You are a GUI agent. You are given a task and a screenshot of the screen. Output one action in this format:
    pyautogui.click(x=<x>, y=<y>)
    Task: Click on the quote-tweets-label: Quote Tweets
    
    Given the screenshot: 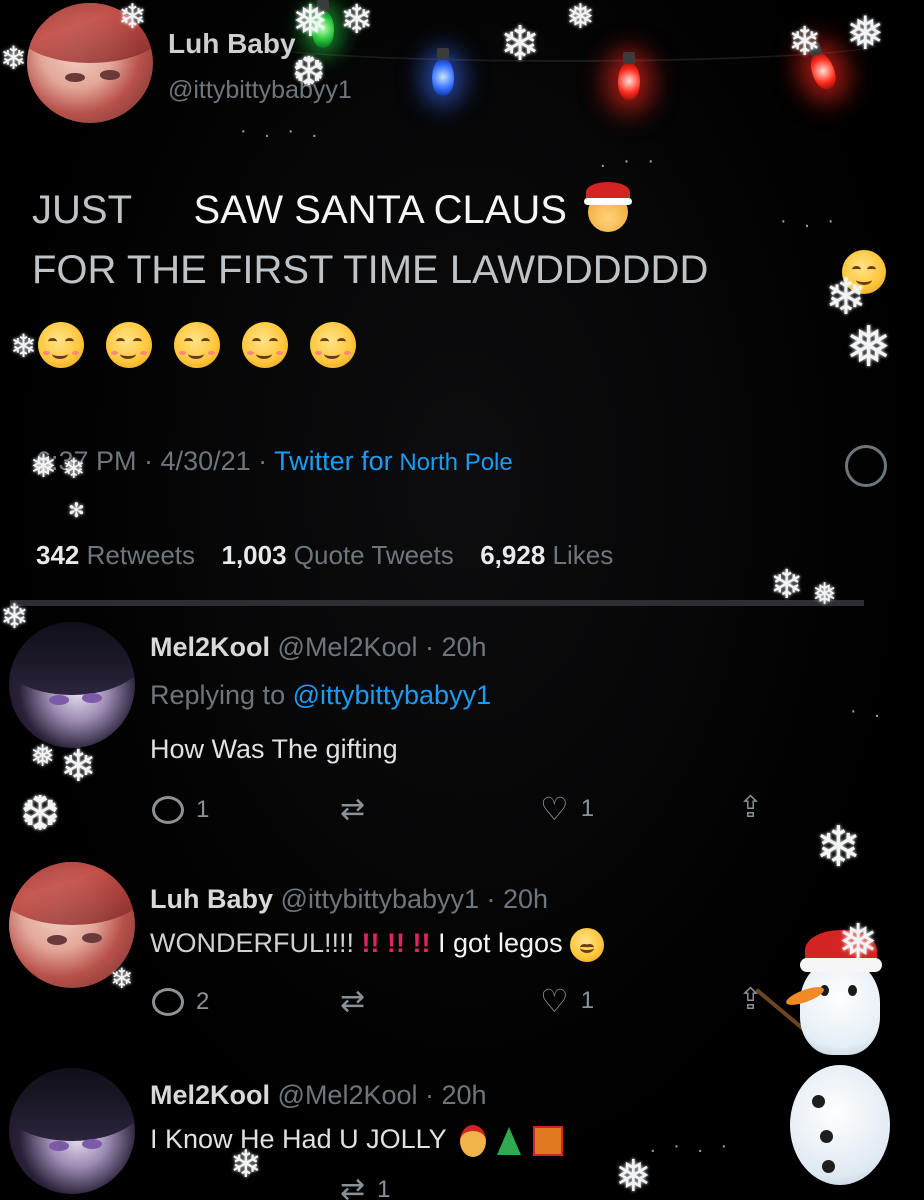 What is the action you would take?
    pyautogui.click(x=374, y=555)
    